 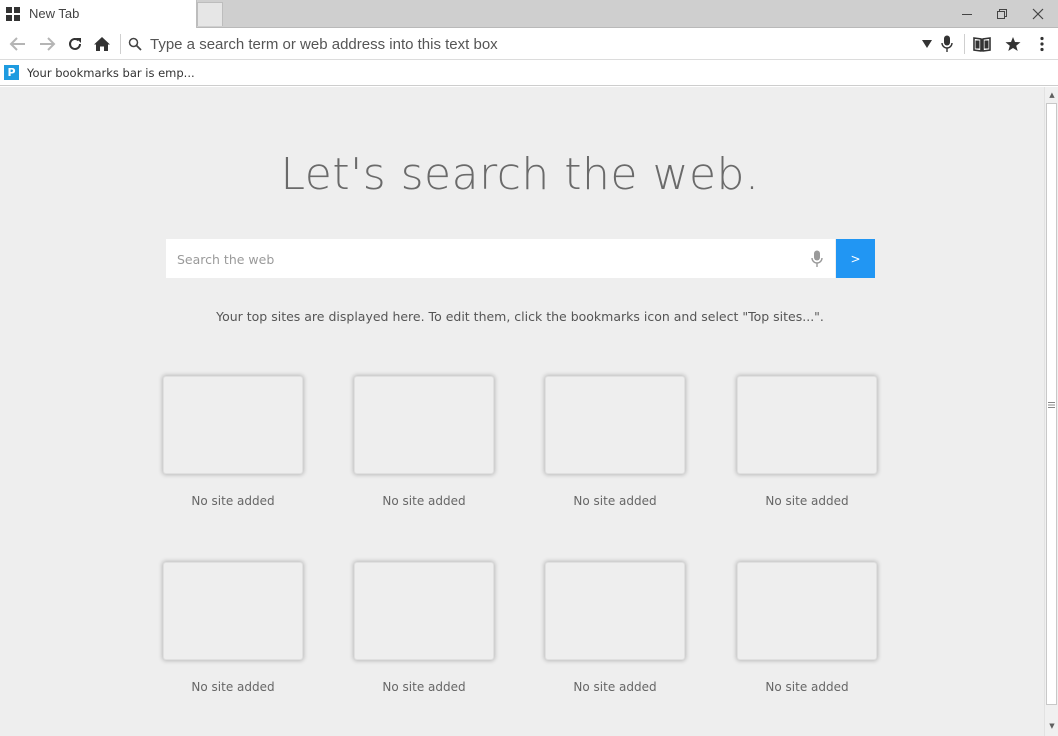 I want to click on address-bar-input, so click(x=530, y=44).